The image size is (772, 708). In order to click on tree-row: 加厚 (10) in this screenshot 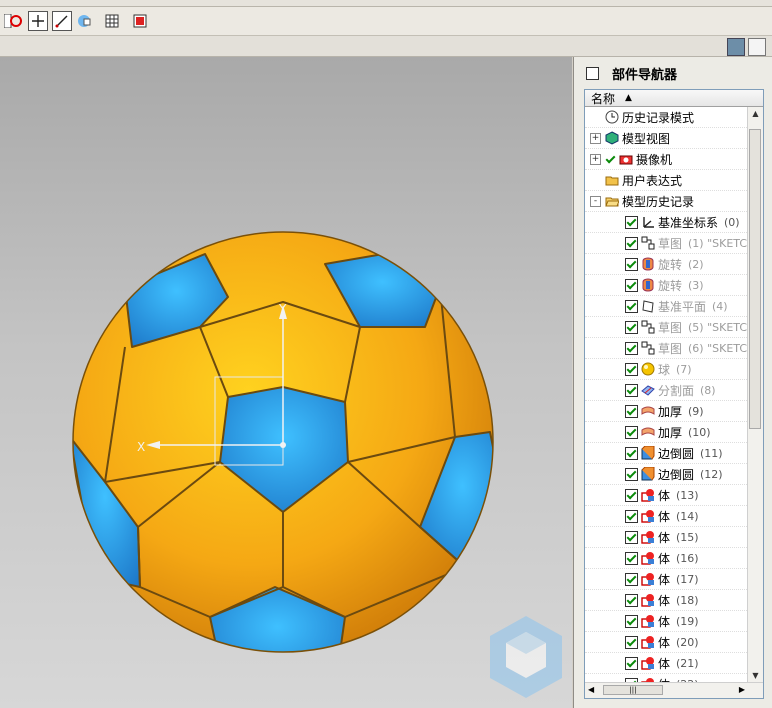, I will do `click(666, 432)`.